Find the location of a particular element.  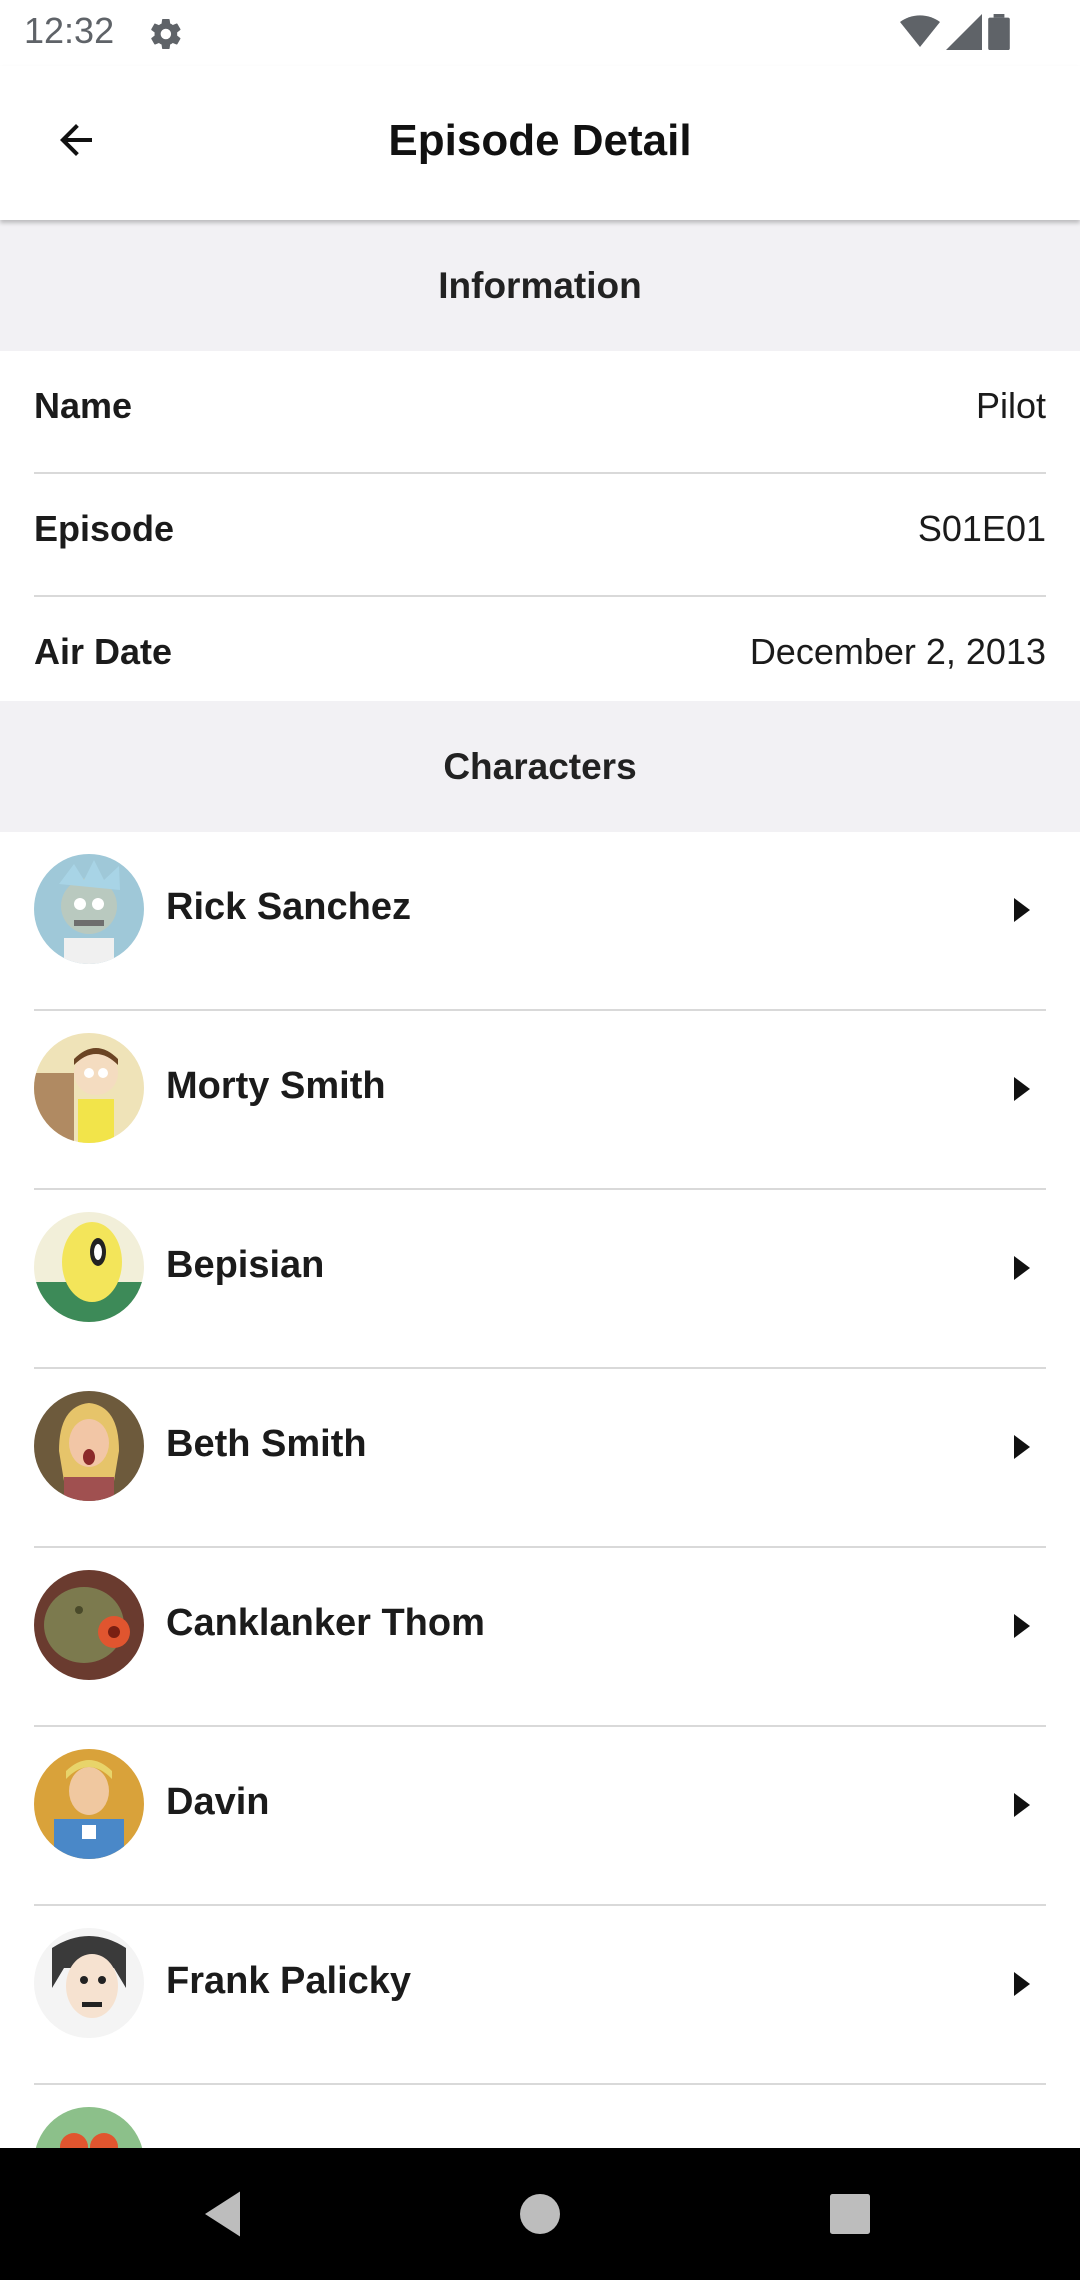

character-item-morty-smith: Morty Smith is located at coordinates (540, 1100).